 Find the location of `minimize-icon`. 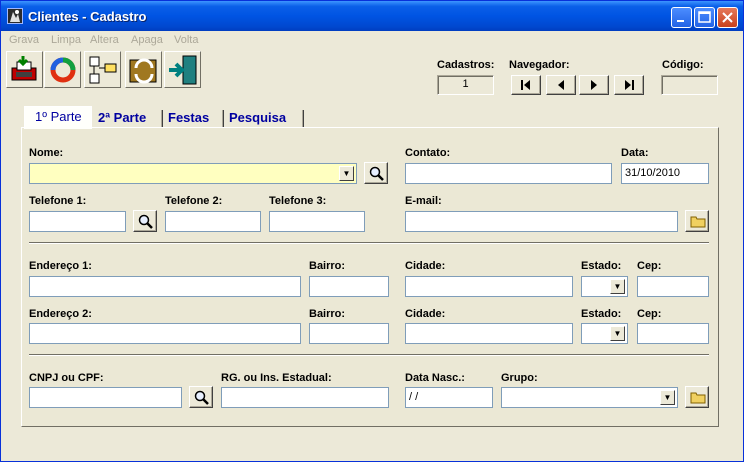

minimize-icon is located at coordinates (680, 21).